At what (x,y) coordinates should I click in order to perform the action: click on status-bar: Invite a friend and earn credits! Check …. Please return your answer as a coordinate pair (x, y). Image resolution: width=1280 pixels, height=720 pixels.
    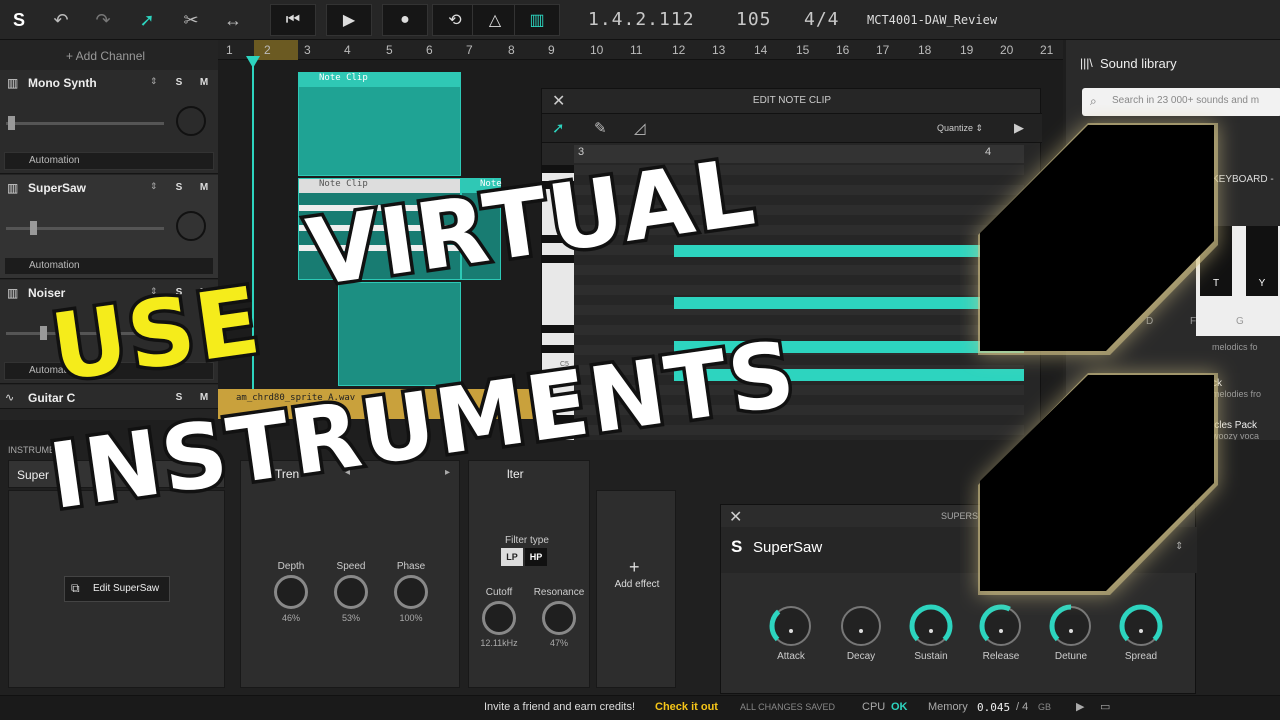
    Looking at the image, I should click on (640, 707).